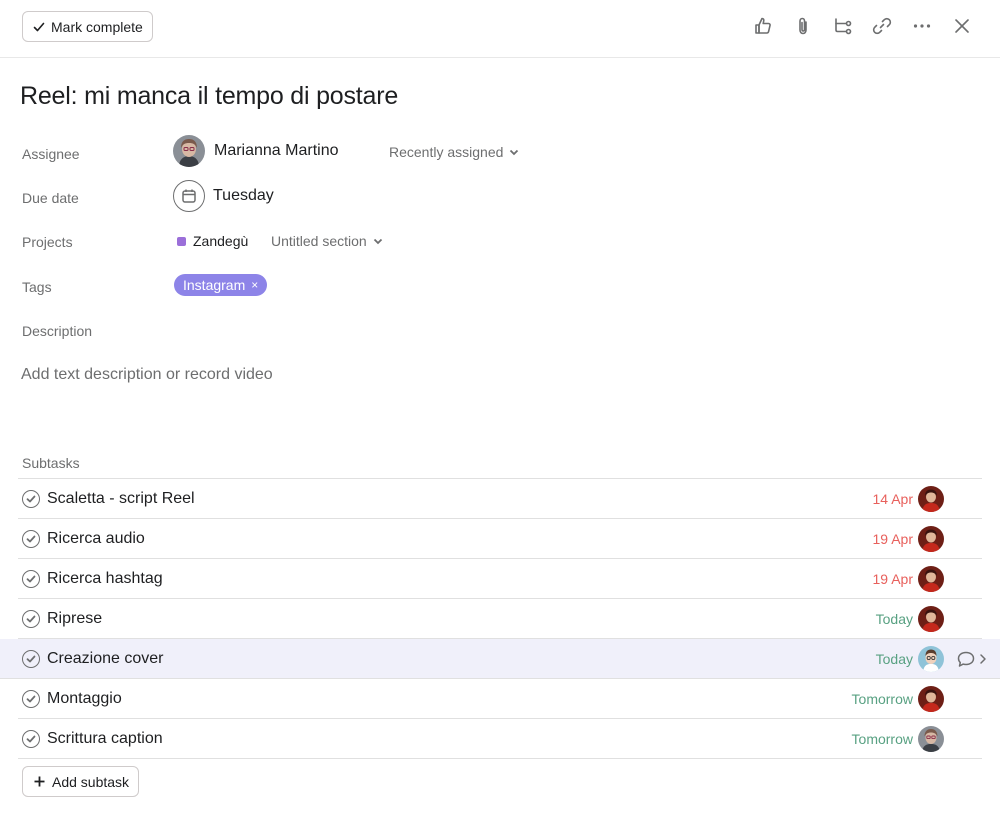 The height and width of the screenshot is (819, 1000). Describe the element at coordinates (189, 196) in the screenshot. I see `calendar-icon` at that location.